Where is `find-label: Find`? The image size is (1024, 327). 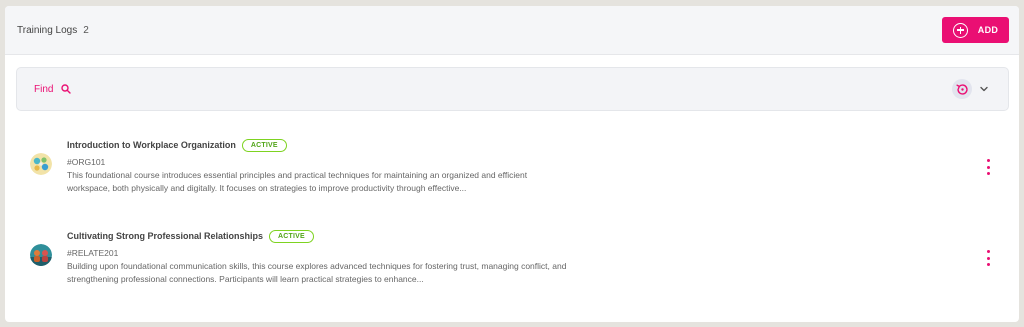
find-label: Find is located at coordinates (44, 89).